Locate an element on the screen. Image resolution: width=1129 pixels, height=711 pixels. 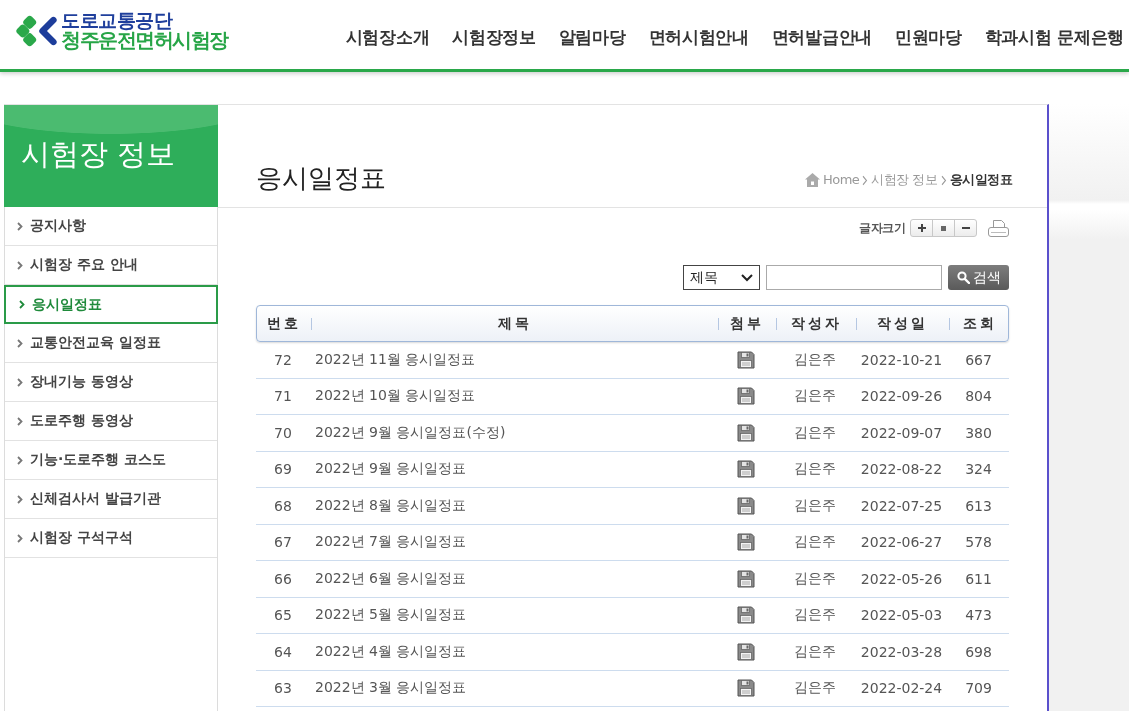
site-name: 청주운전면허시험장 is located at coordinates (144, 40).